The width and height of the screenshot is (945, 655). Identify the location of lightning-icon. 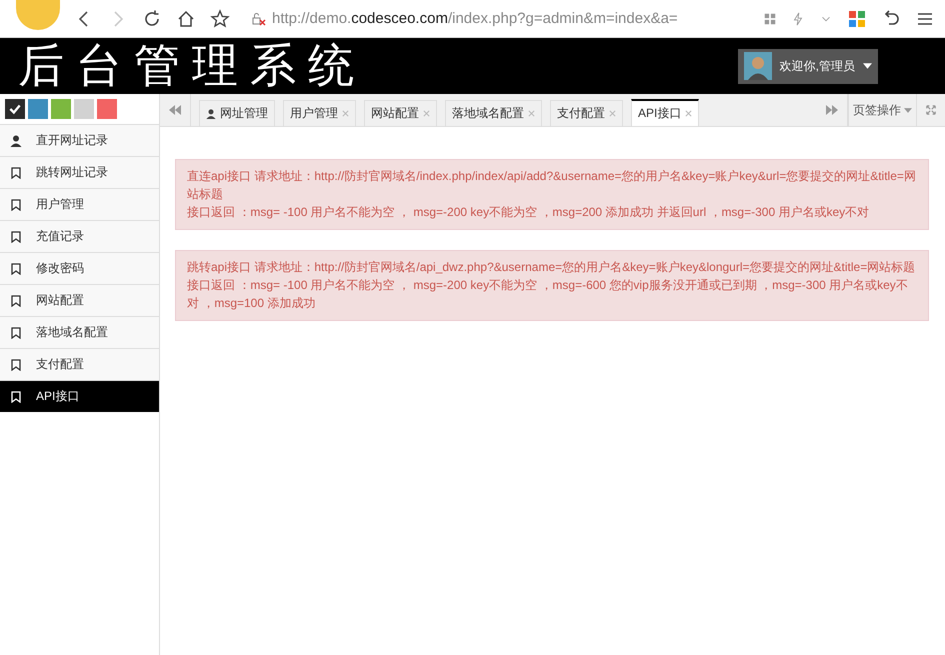
(798, 19).